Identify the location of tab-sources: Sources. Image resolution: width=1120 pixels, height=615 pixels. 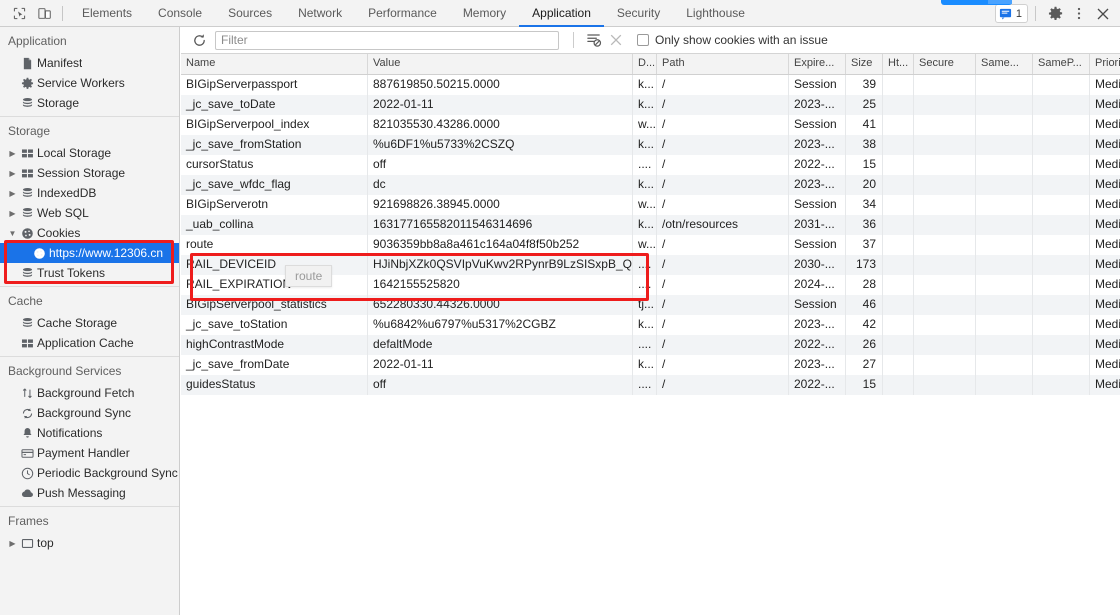
(250, 13).